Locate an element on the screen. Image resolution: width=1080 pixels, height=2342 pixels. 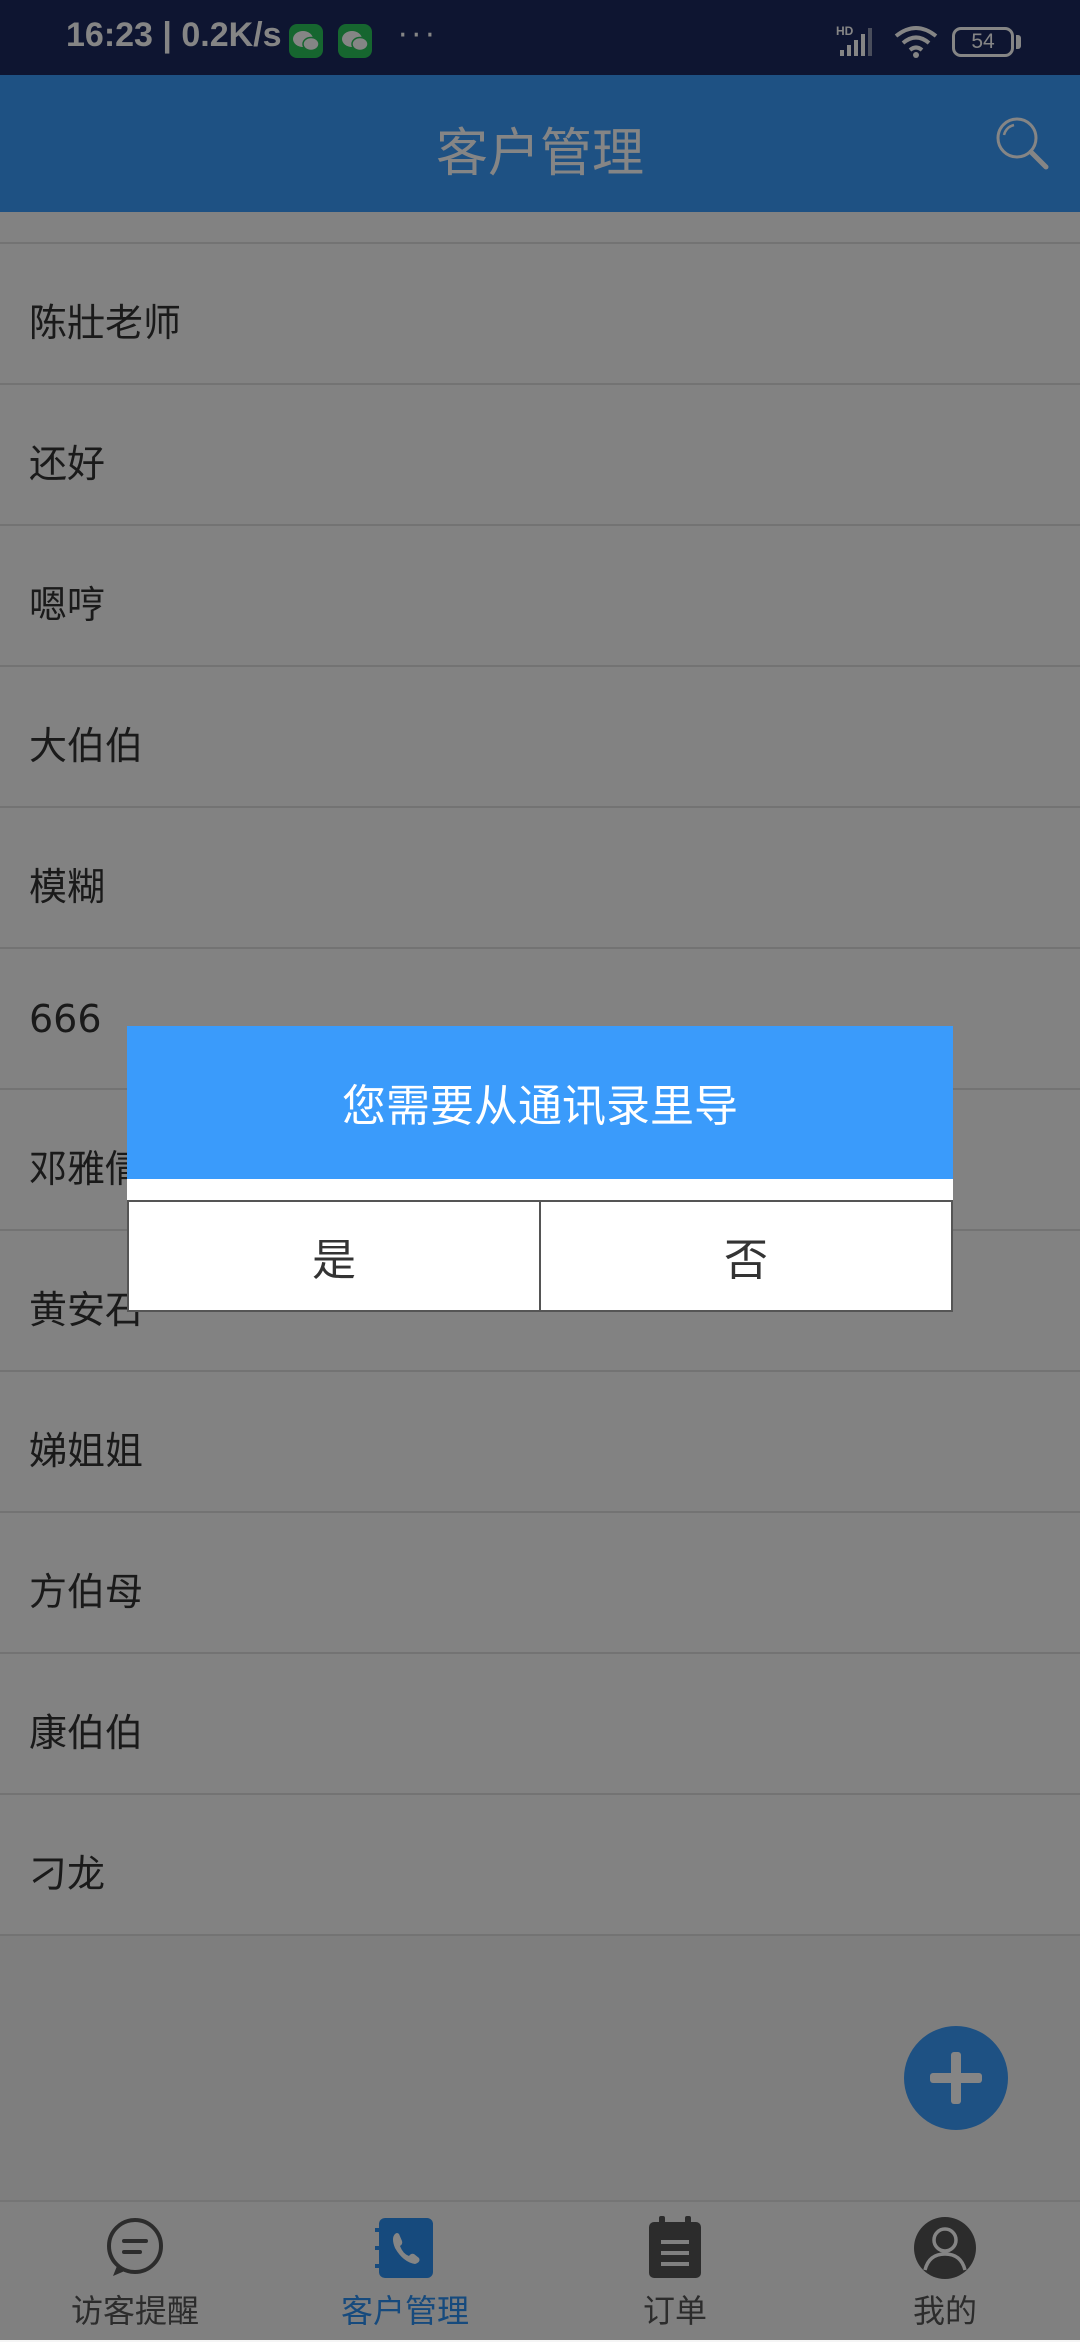
dialog-message: 您需要从通讯录里导 is located at coordinates (540, 1106).